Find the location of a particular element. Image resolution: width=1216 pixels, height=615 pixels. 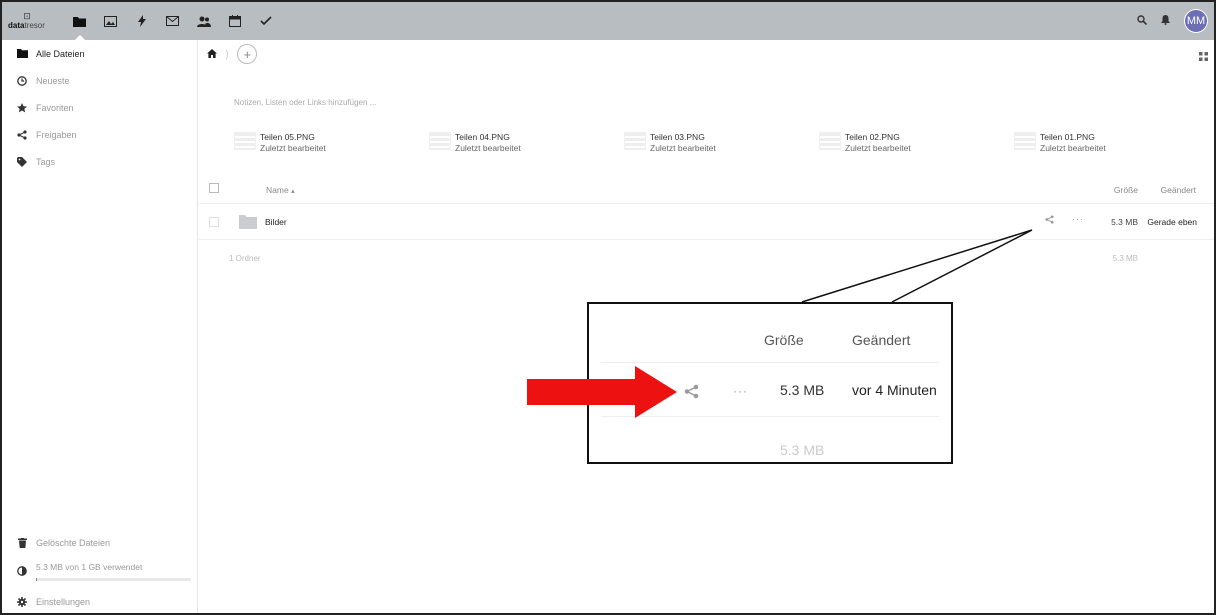

sidebar-item-label: Alle Dateien is located at coordinates (60, 53).